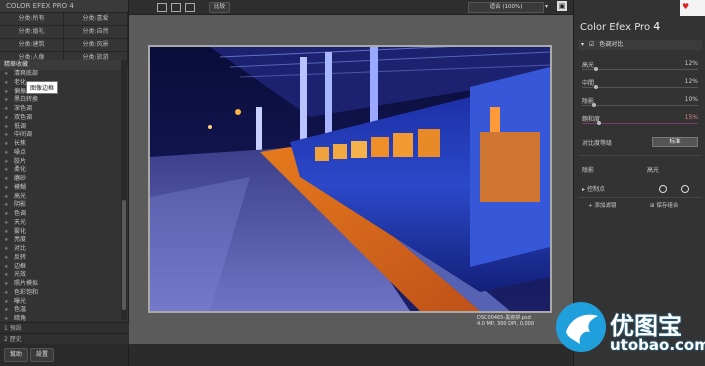  Describe the element at coordinates (60, 302) in the screenshot. I see `filter-item: 曝光` at that location.